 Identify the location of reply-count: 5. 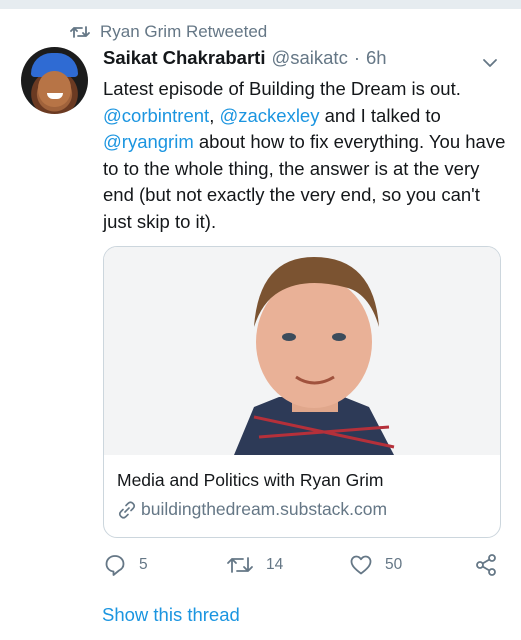
(143, 564).